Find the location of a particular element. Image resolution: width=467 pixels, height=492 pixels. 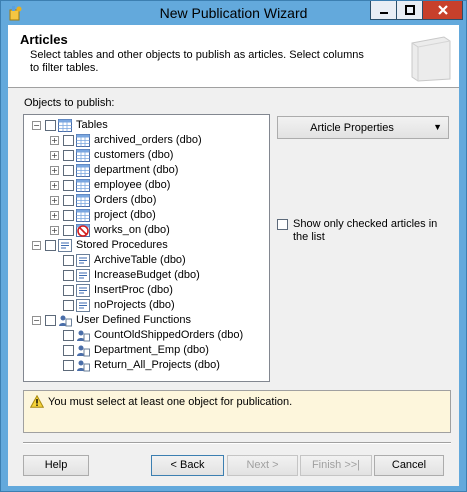

tables-checkbox is located at coordinates (50, 125).